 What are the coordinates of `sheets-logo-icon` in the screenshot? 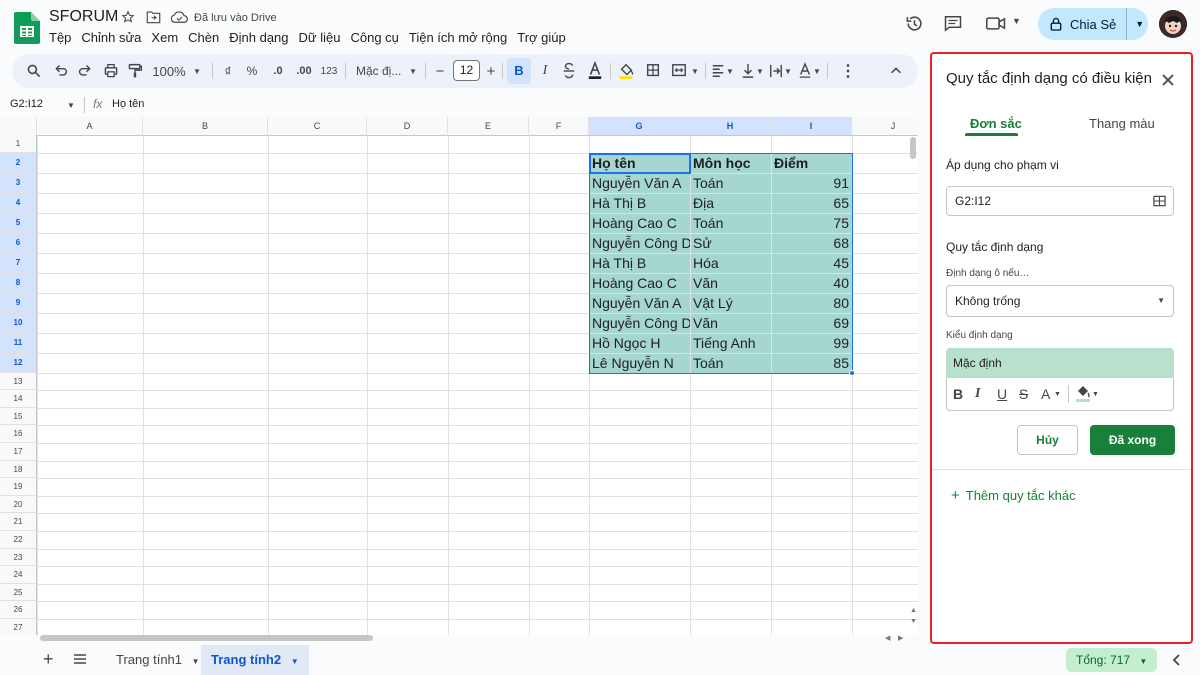 It's located at (27, 28).